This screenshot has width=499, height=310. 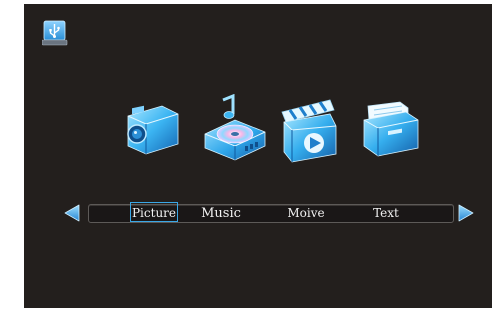 What do you see at coordinates (72, 213) in the screenshot?
I see `scroll-left-arrow-icon` at bounding box center [72, 213].